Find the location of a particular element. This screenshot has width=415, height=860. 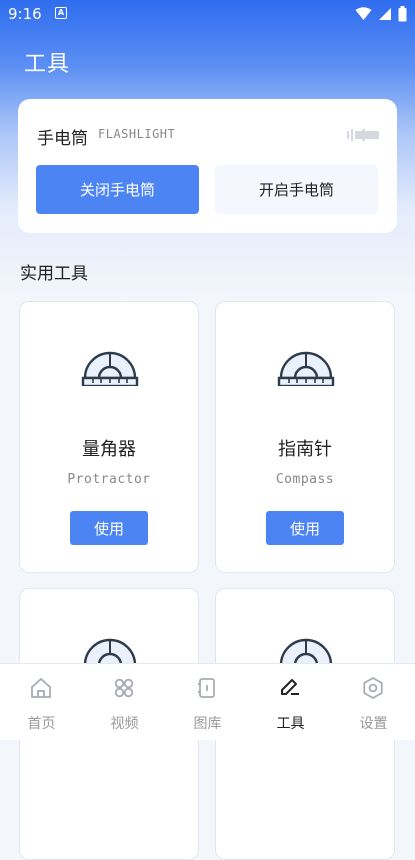

flashlight-subtitle: FLASHLIGHT is located at coordinates (137, 134).